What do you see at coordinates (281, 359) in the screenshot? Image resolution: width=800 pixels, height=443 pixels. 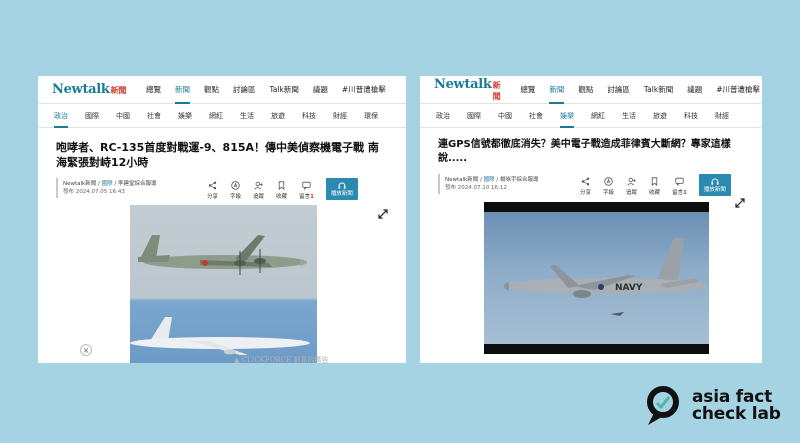 I see `ad-caption: ▲ CLICKFORCE 創意的廣告` at bounding box center [281, 359].